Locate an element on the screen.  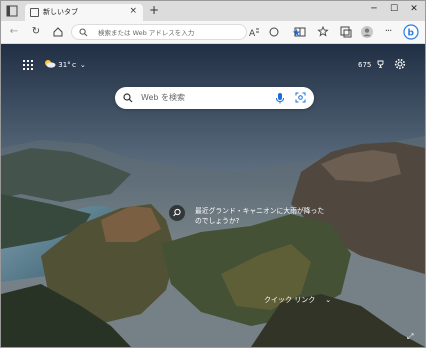
image-info-title: 最近グランド・キャニオンに大雨が降ったのでしょうか? is located at coordinates (260, 216).